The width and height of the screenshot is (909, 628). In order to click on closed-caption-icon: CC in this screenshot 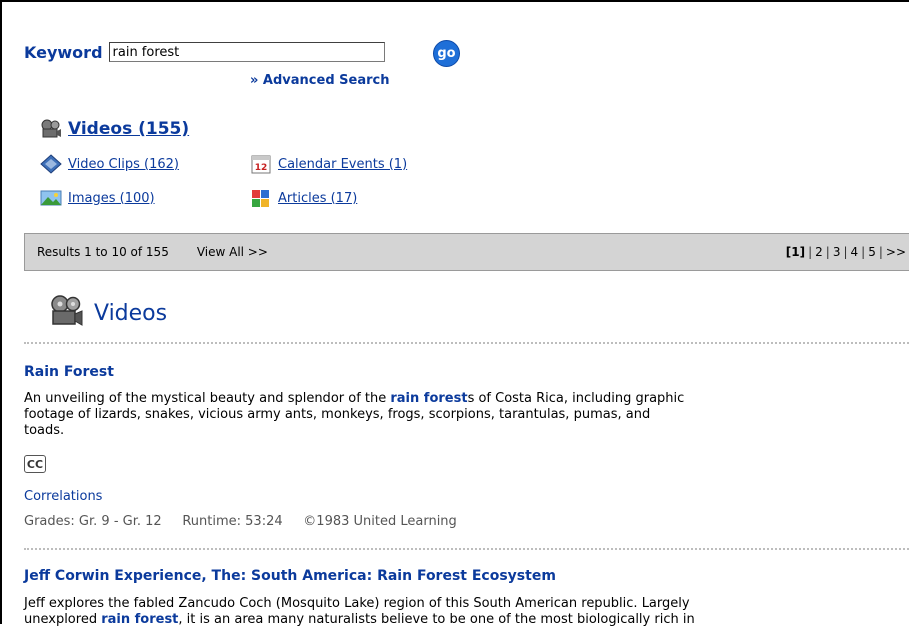, I will do `click(35, 464)`.